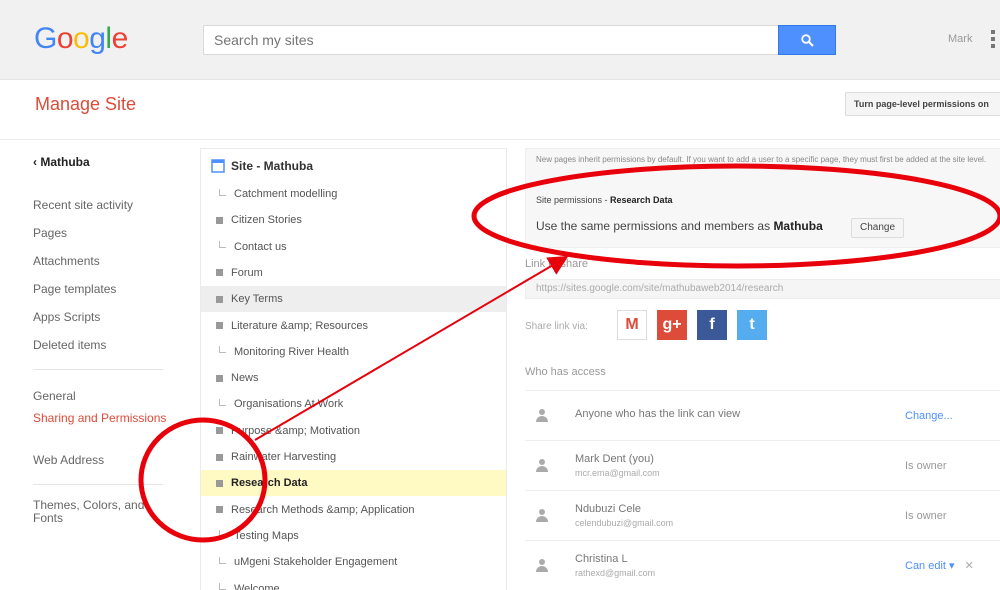  I want to click on access-name: Ndubuzi Cele, so click(608, 509).